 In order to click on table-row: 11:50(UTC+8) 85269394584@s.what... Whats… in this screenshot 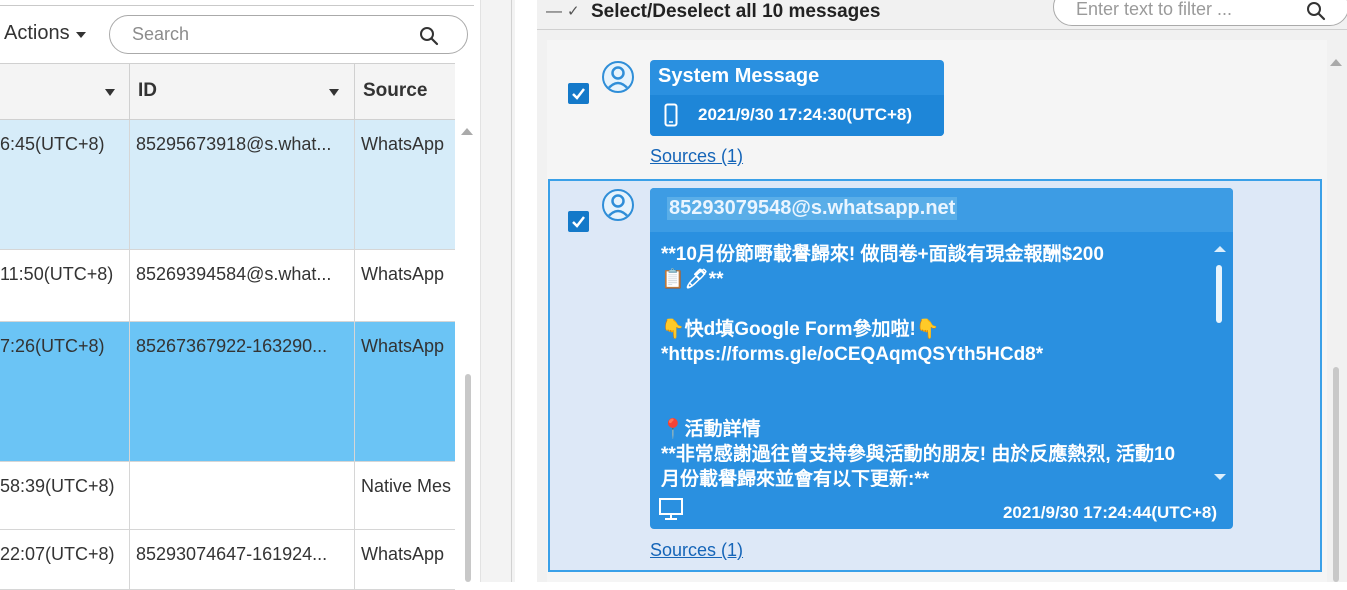, I will do `click(227, 286)`.